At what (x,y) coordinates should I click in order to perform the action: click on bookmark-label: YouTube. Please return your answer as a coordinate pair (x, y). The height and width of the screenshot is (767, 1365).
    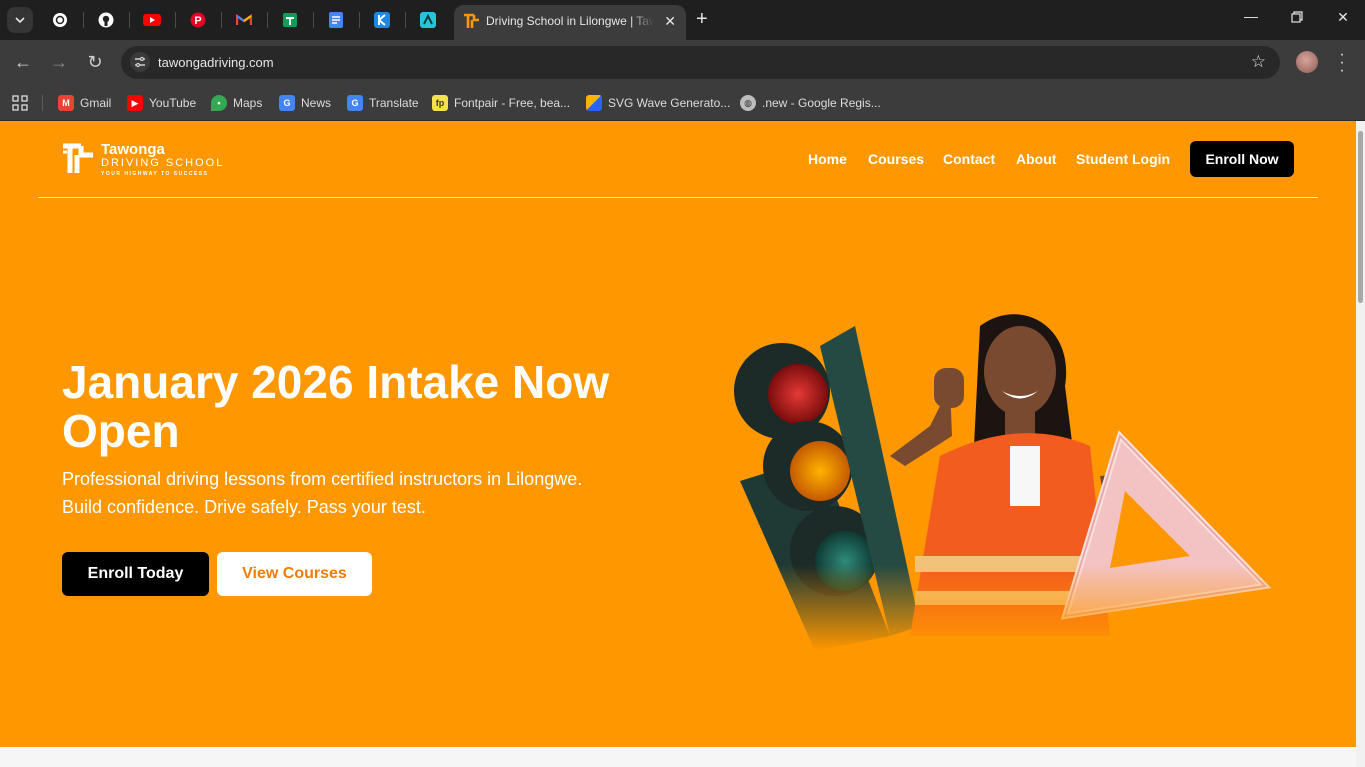
    Looking at the image, I should click on (173, 103).